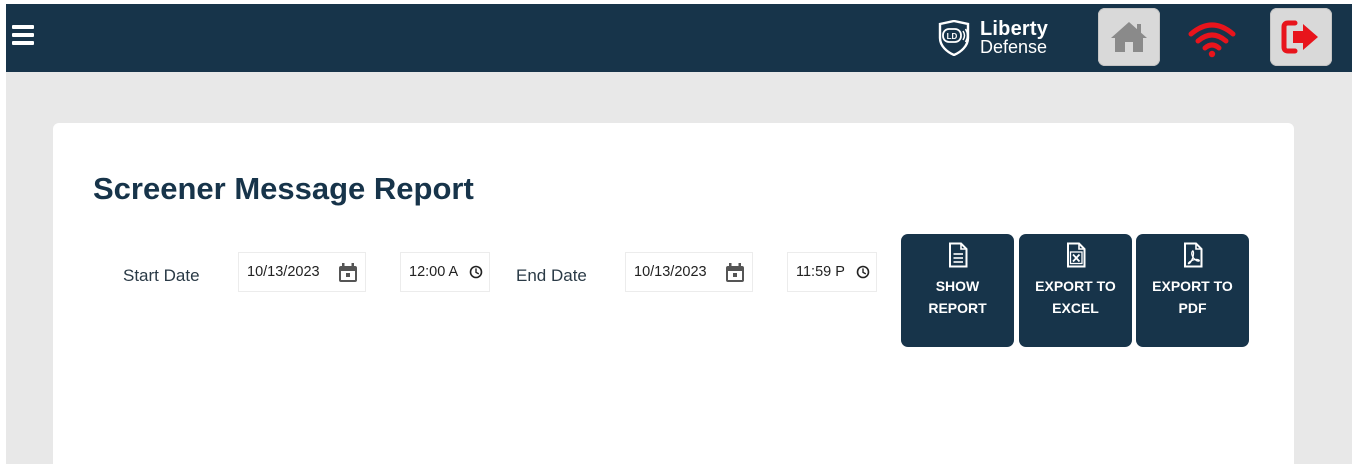  What do you see at coordinates (283, 188) in the screenshot?
I see `page-title: Screener Message Report` at bounding box center [283, 188].